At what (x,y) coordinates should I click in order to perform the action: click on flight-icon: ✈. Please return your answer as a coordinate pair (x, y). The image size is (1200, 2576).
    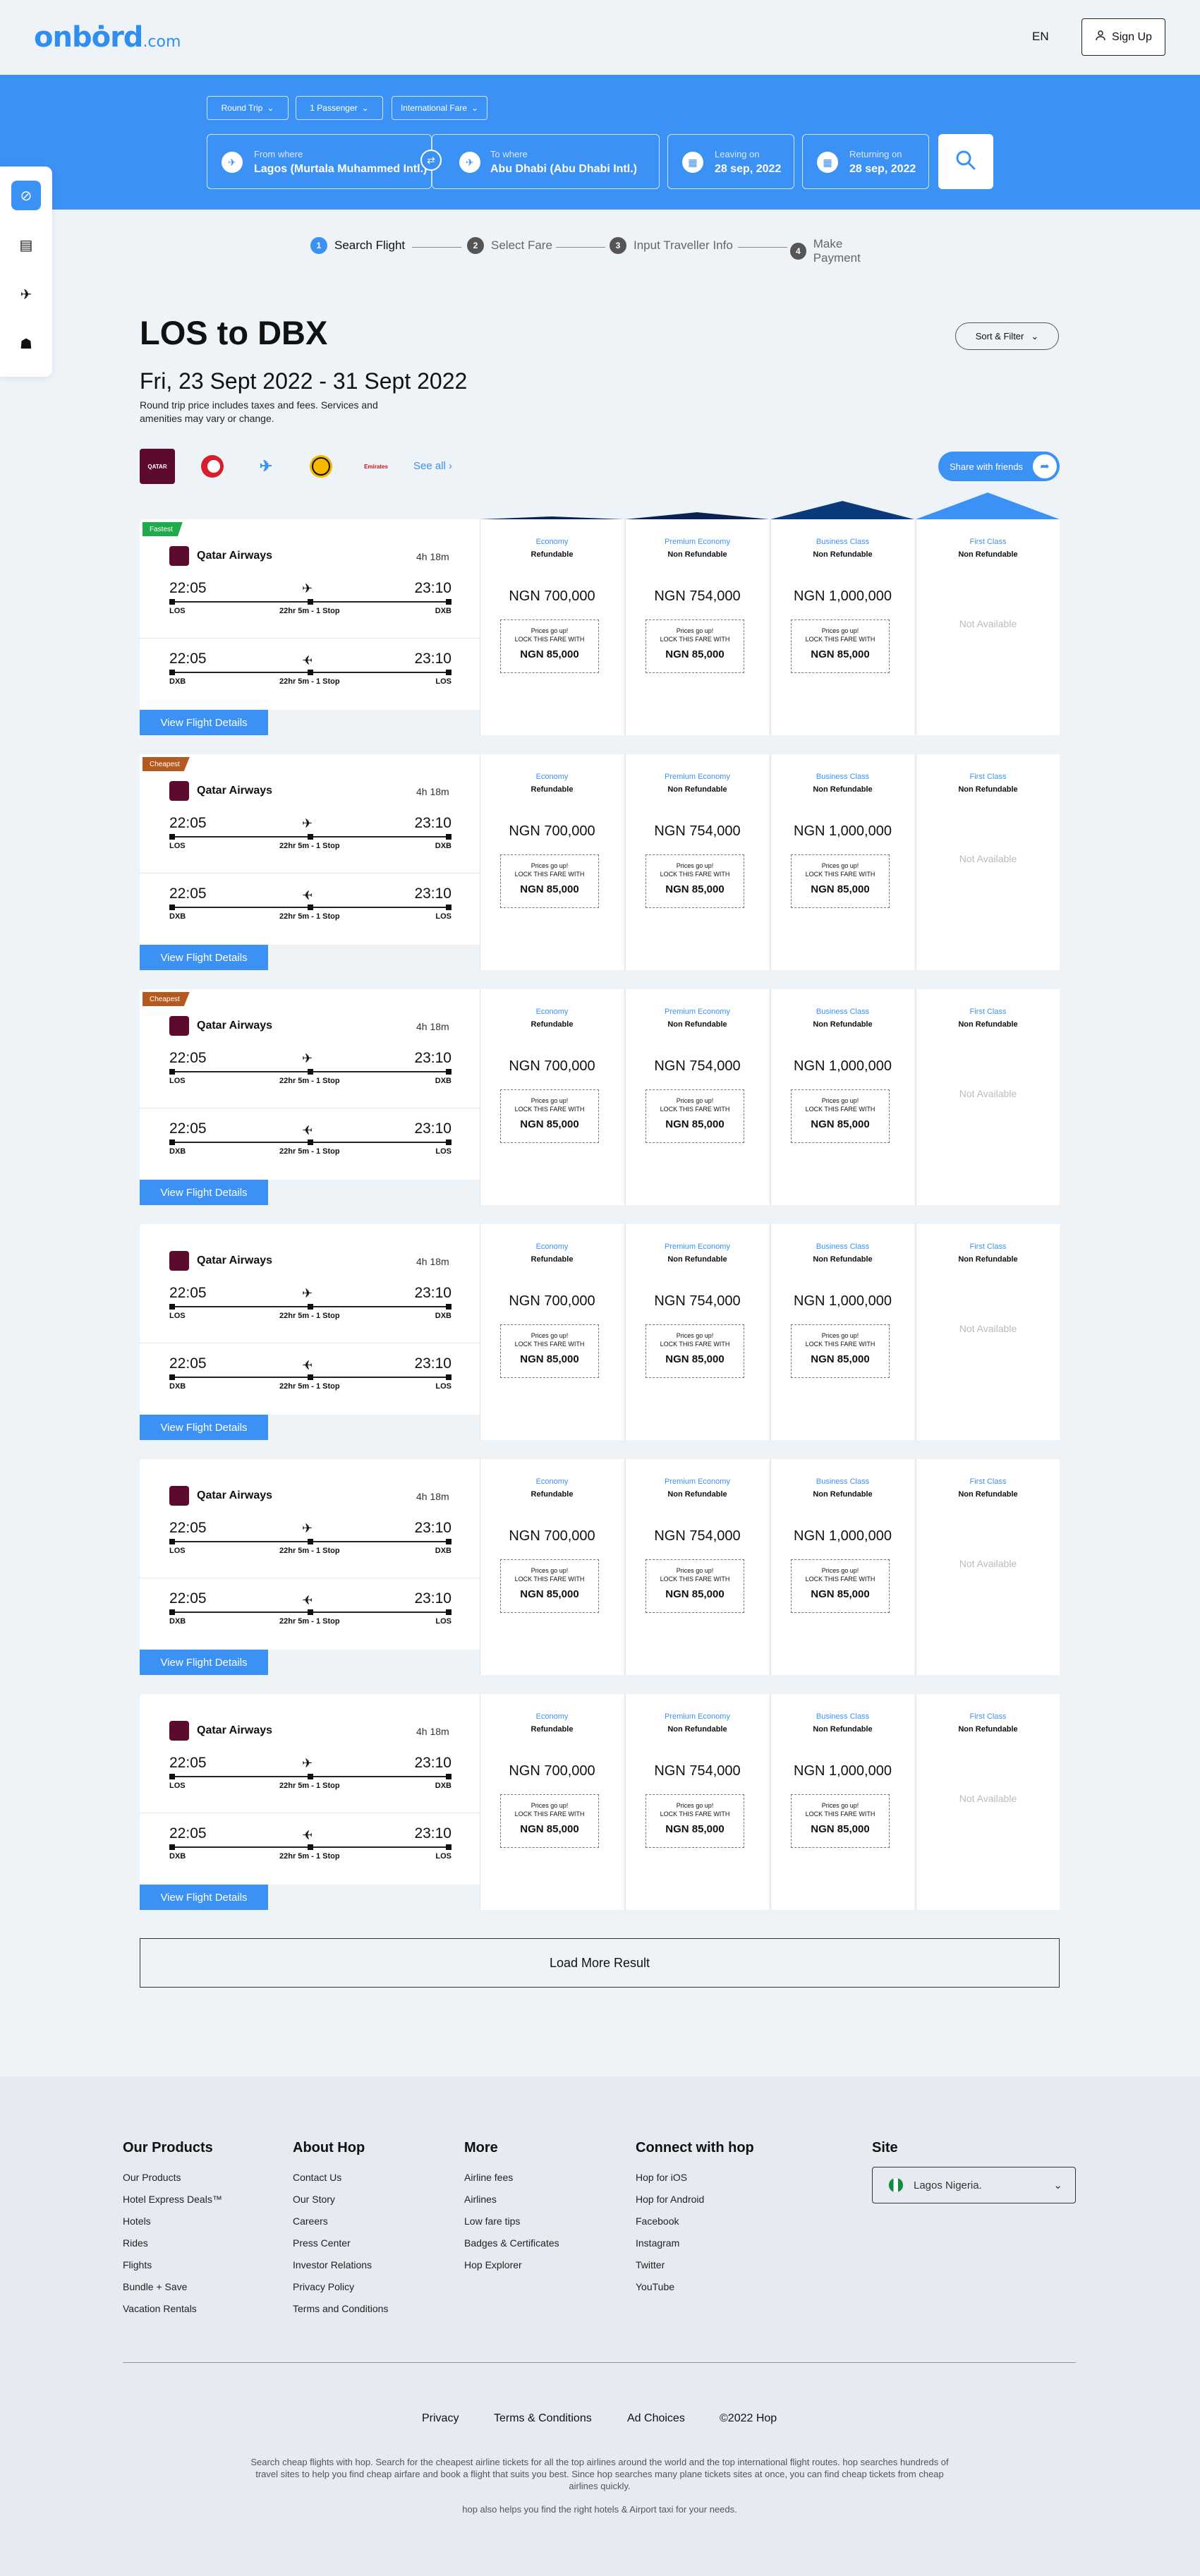
    Looking at the image, I should click on (26, 294).